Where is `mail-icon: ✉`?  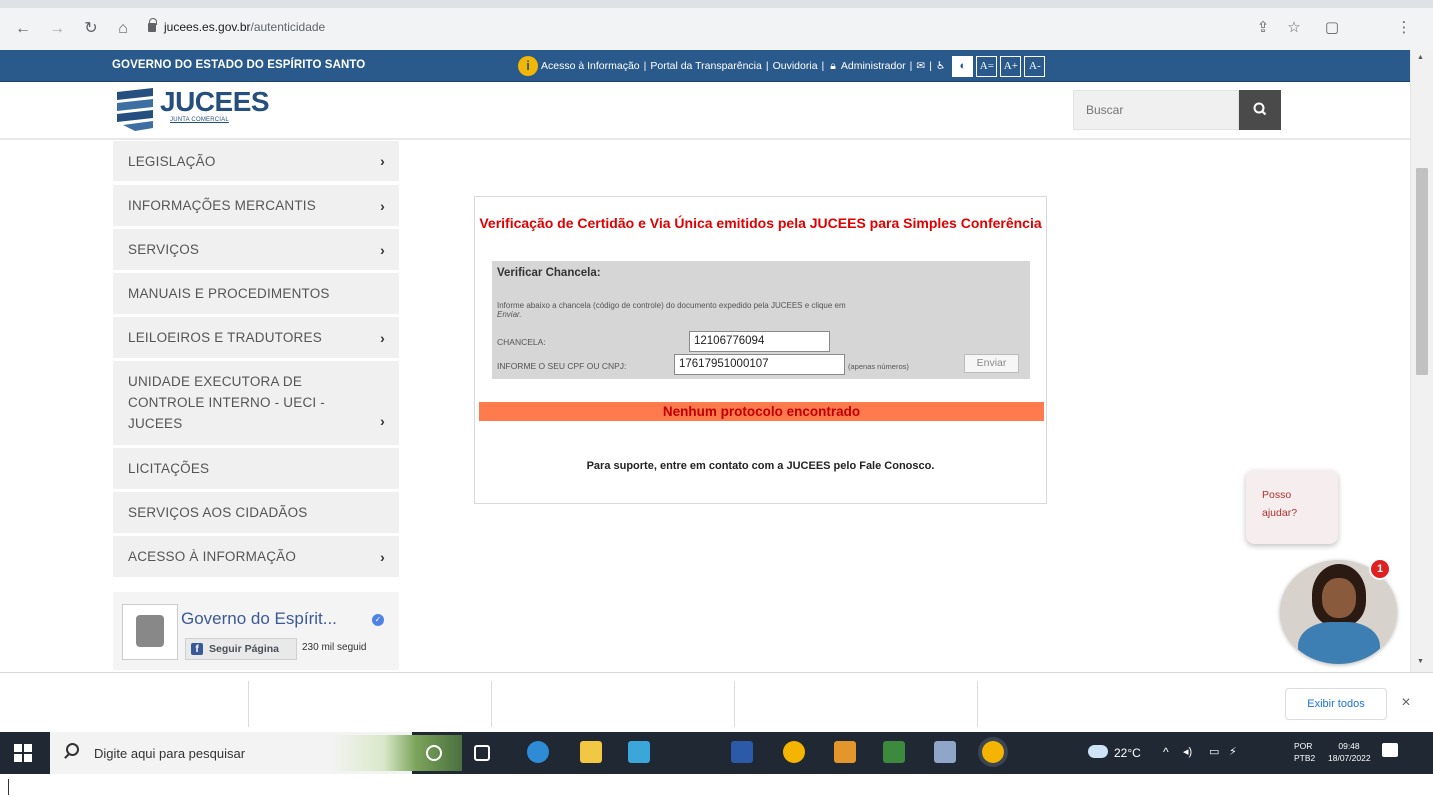
mail-icon: ✉ is located at coordinates (920, 66).